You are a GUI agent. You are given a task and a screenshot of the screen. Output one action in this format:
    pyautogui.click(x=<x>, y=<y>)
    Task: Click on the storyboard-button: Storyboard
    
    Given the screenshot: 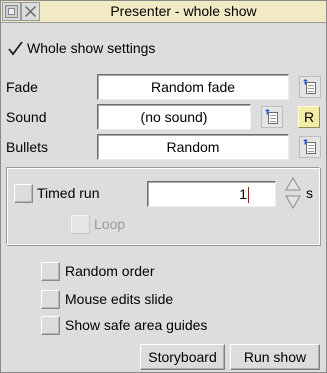 What is the action you would take?
    pyautogui.click(x=182, y=357)
    